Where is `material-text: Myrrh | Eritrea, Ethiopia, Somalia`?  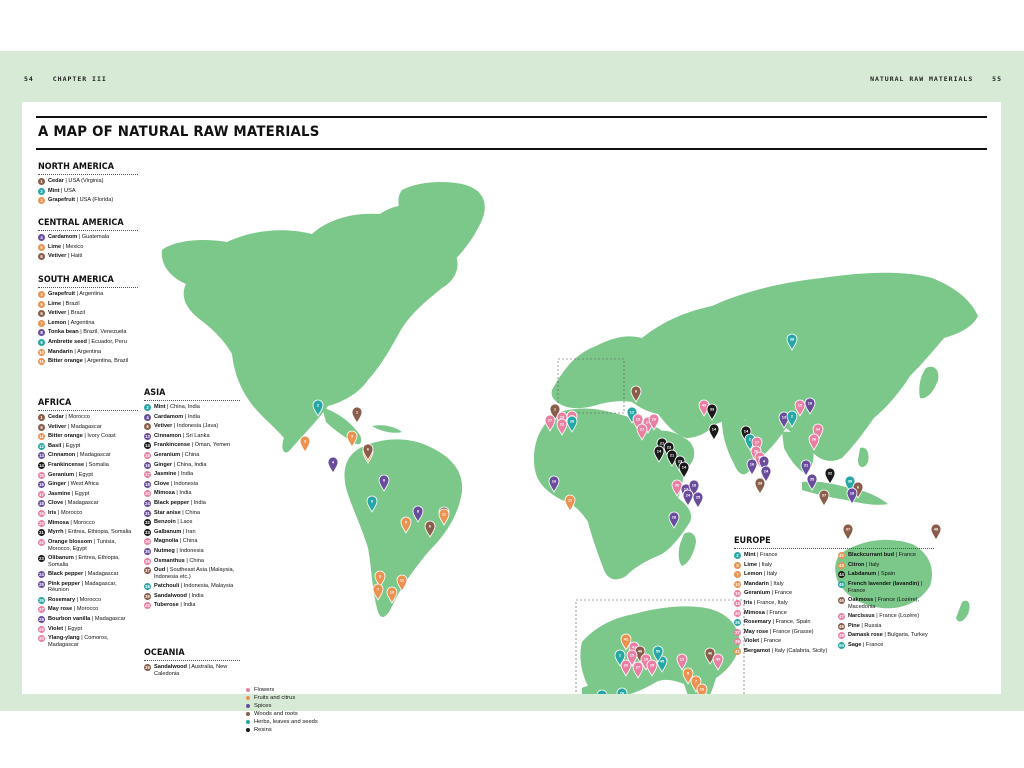 material-text: Myrrh | Eritrea, Ethiopia, Somalia is located at coordinates (89, 532).